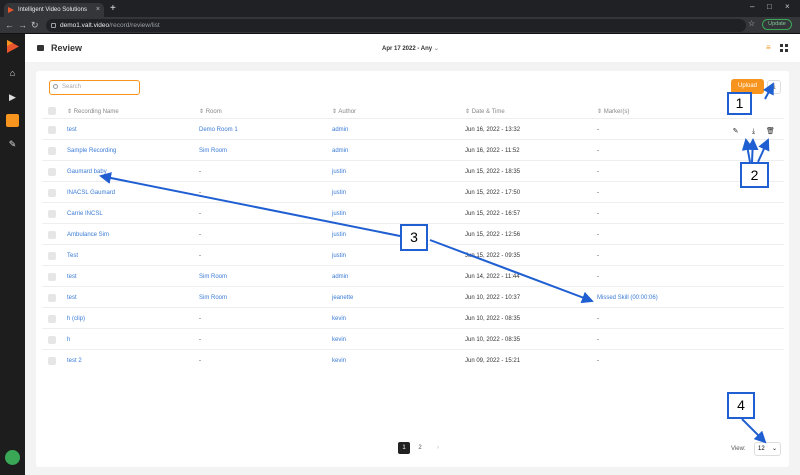 This screenshot has height=475, width=800. Describe the element at coordinates (93, 111) in the screenshot. I see `column-header-name: ⇕ Recording Name` at that location.